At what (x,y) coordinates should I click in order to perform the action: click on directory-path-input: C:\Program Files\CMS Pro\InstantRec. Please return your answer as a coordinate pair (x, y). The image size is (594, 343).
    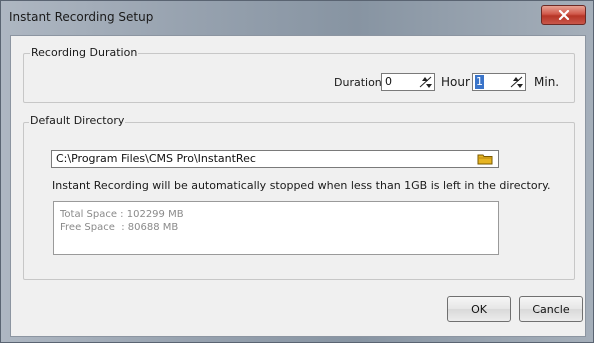
    Looking at the image, I should click on (275, 159).